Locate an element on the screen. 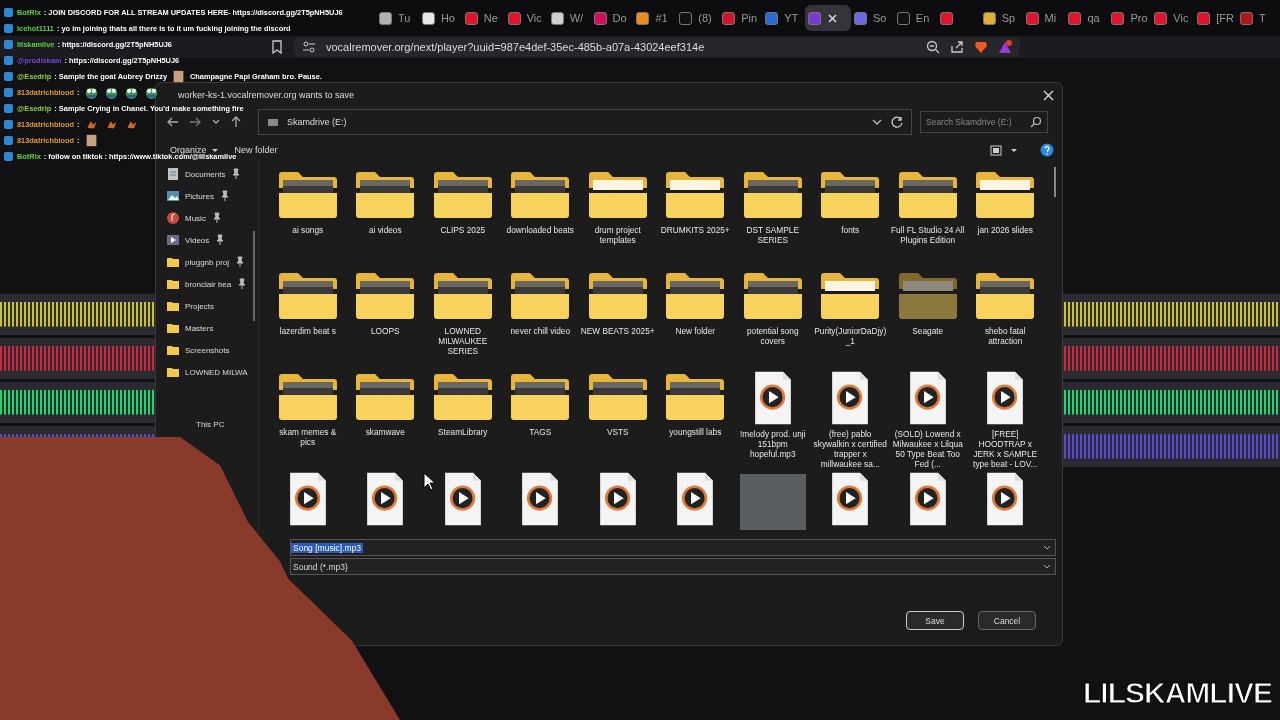  browser-tab: Ho is located at coordinates (440, 18).